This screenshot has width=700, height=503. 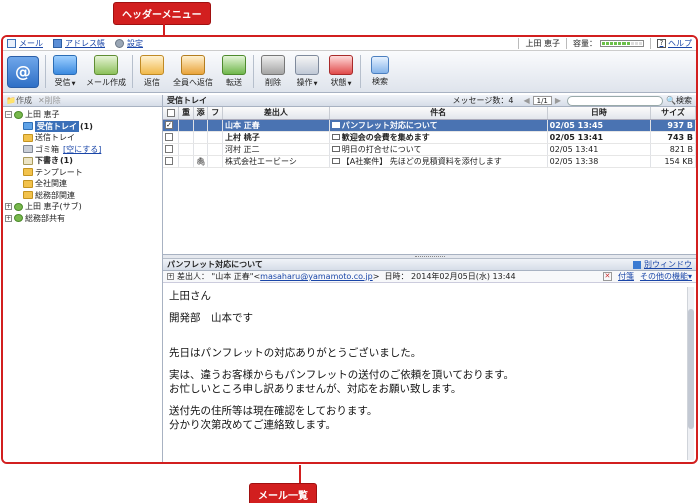 What do you see at coordinates (341, 65) in the screenshot?
I see `flag-icon` at bounding box center [341, 65].